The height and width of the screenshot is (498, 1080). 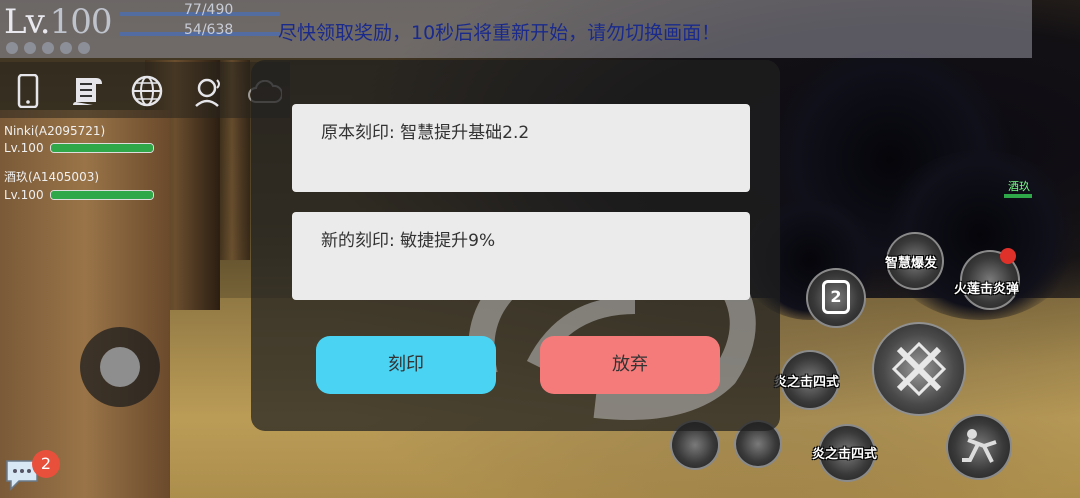 I want to click on buff-dots, so click(x=48, y=48).